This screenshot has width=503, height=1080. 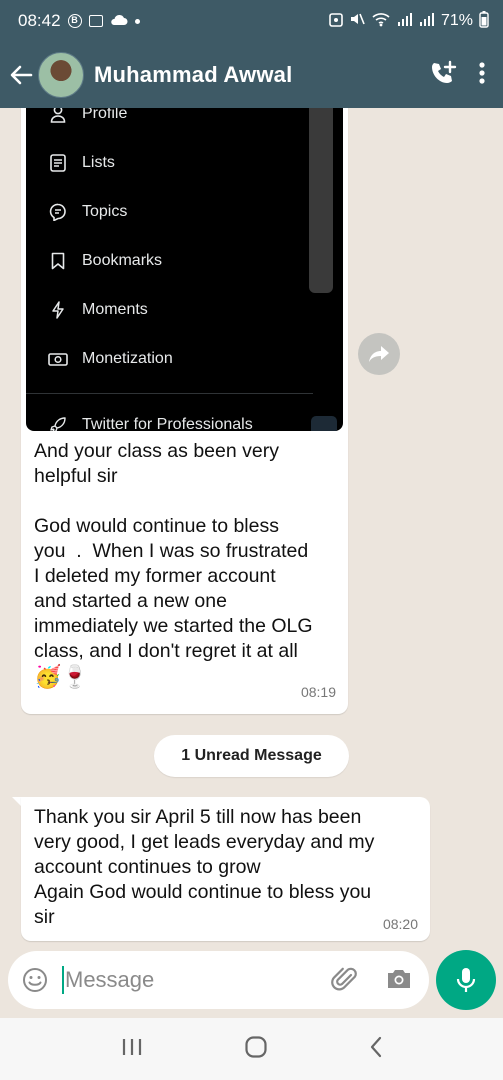 What do you see at coordinates (109, 980) in the screenshot?
I see `message-input: Message` at bounding box center [109, 980].